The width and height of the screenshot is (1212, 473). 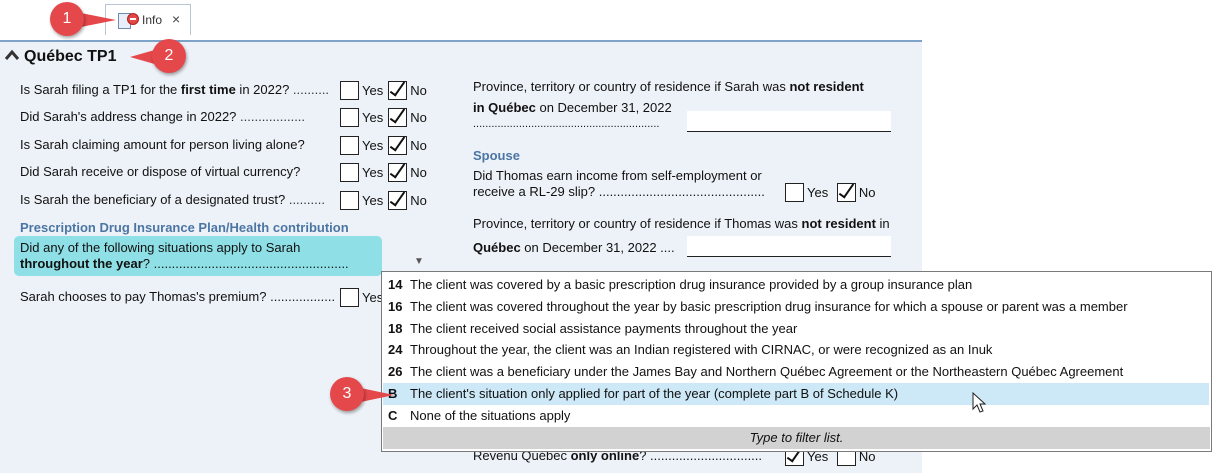 I want to click on residence-bold-2: in Québec, so click(x=504, y=107).